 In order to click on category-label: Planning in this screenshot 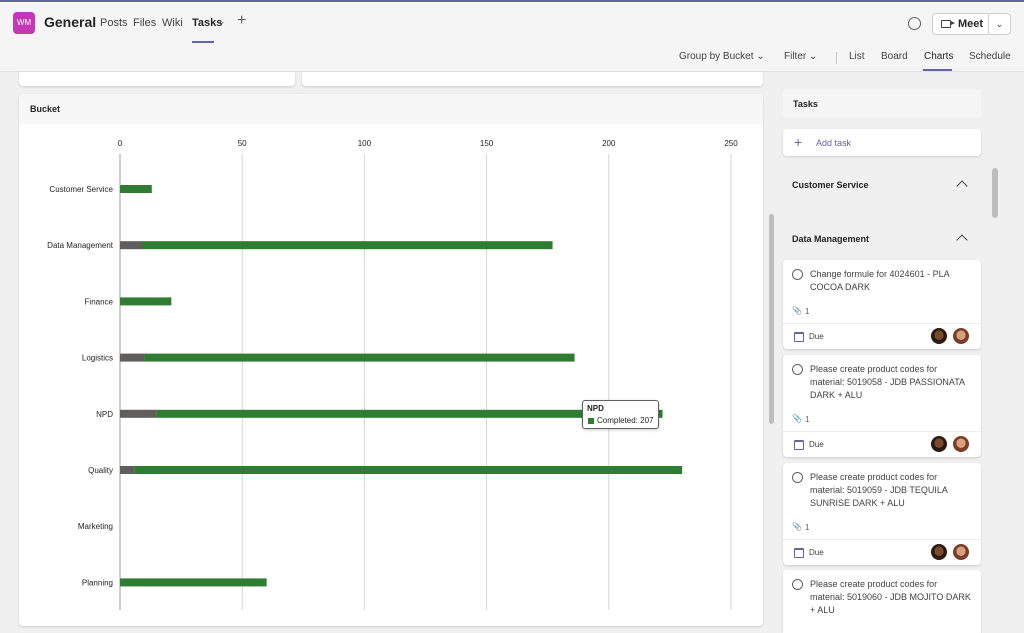, I will do `click(97, 582)`.